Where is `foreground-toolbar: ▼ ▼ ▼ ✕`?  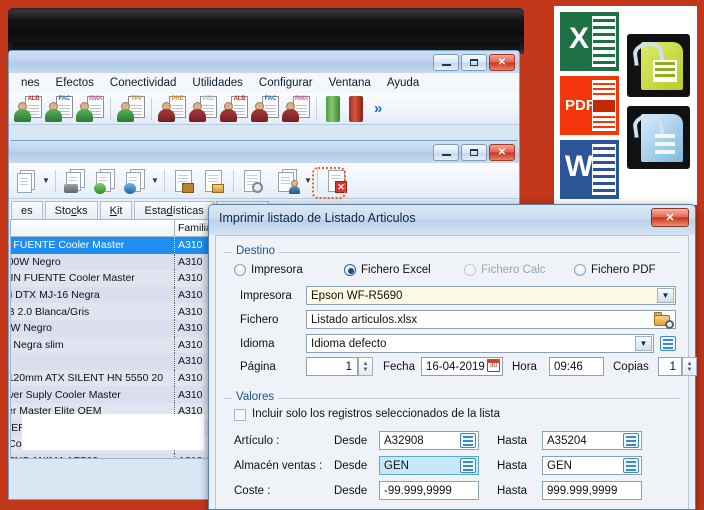 foreground-toolbar: ▼ ▼ ▼ ✕ is located at coordinates (264, 181).